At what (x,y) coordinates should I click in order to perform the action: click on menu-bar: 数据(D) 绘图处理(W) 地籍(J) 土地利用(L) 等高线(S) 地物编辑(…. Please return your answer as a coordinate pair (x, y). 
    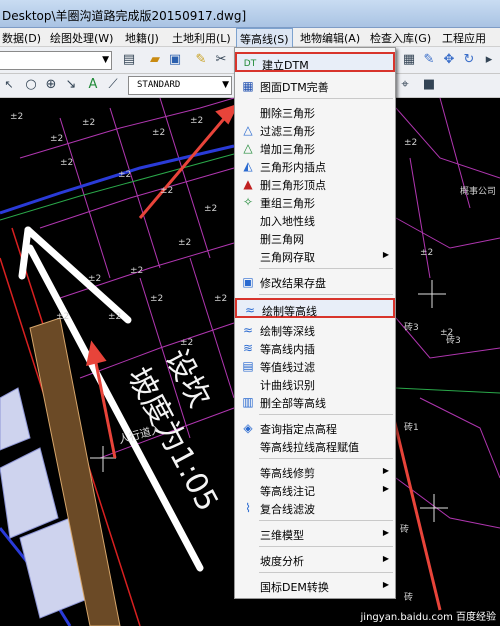
    Looking at the image, I should click on (250, 39).